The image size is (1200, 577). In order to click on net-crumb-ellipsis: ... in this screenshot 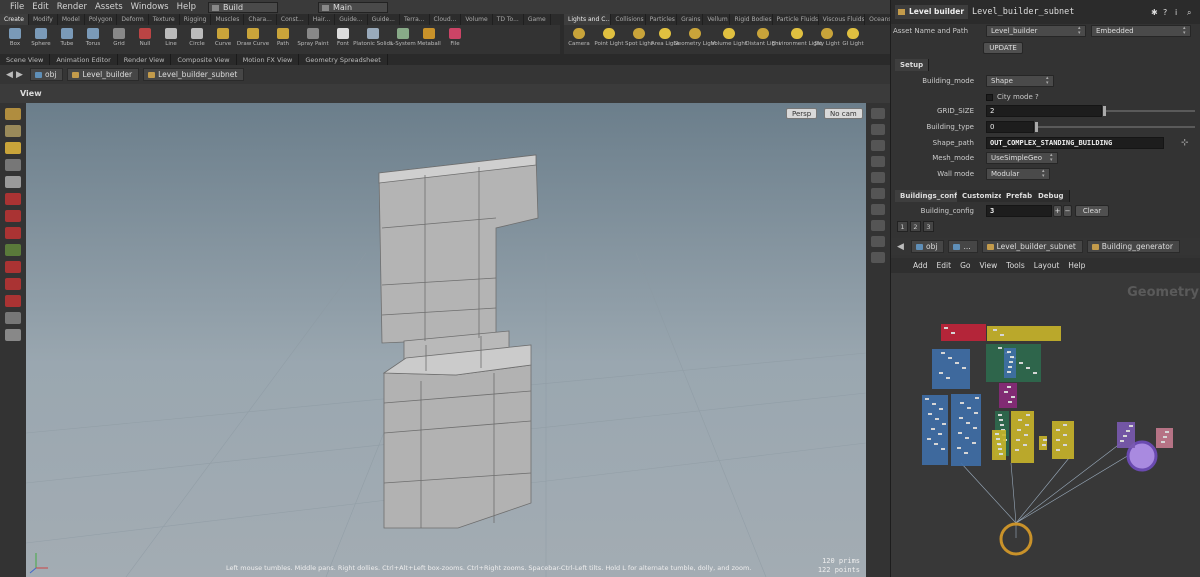, I will do `click(963, 246)`.